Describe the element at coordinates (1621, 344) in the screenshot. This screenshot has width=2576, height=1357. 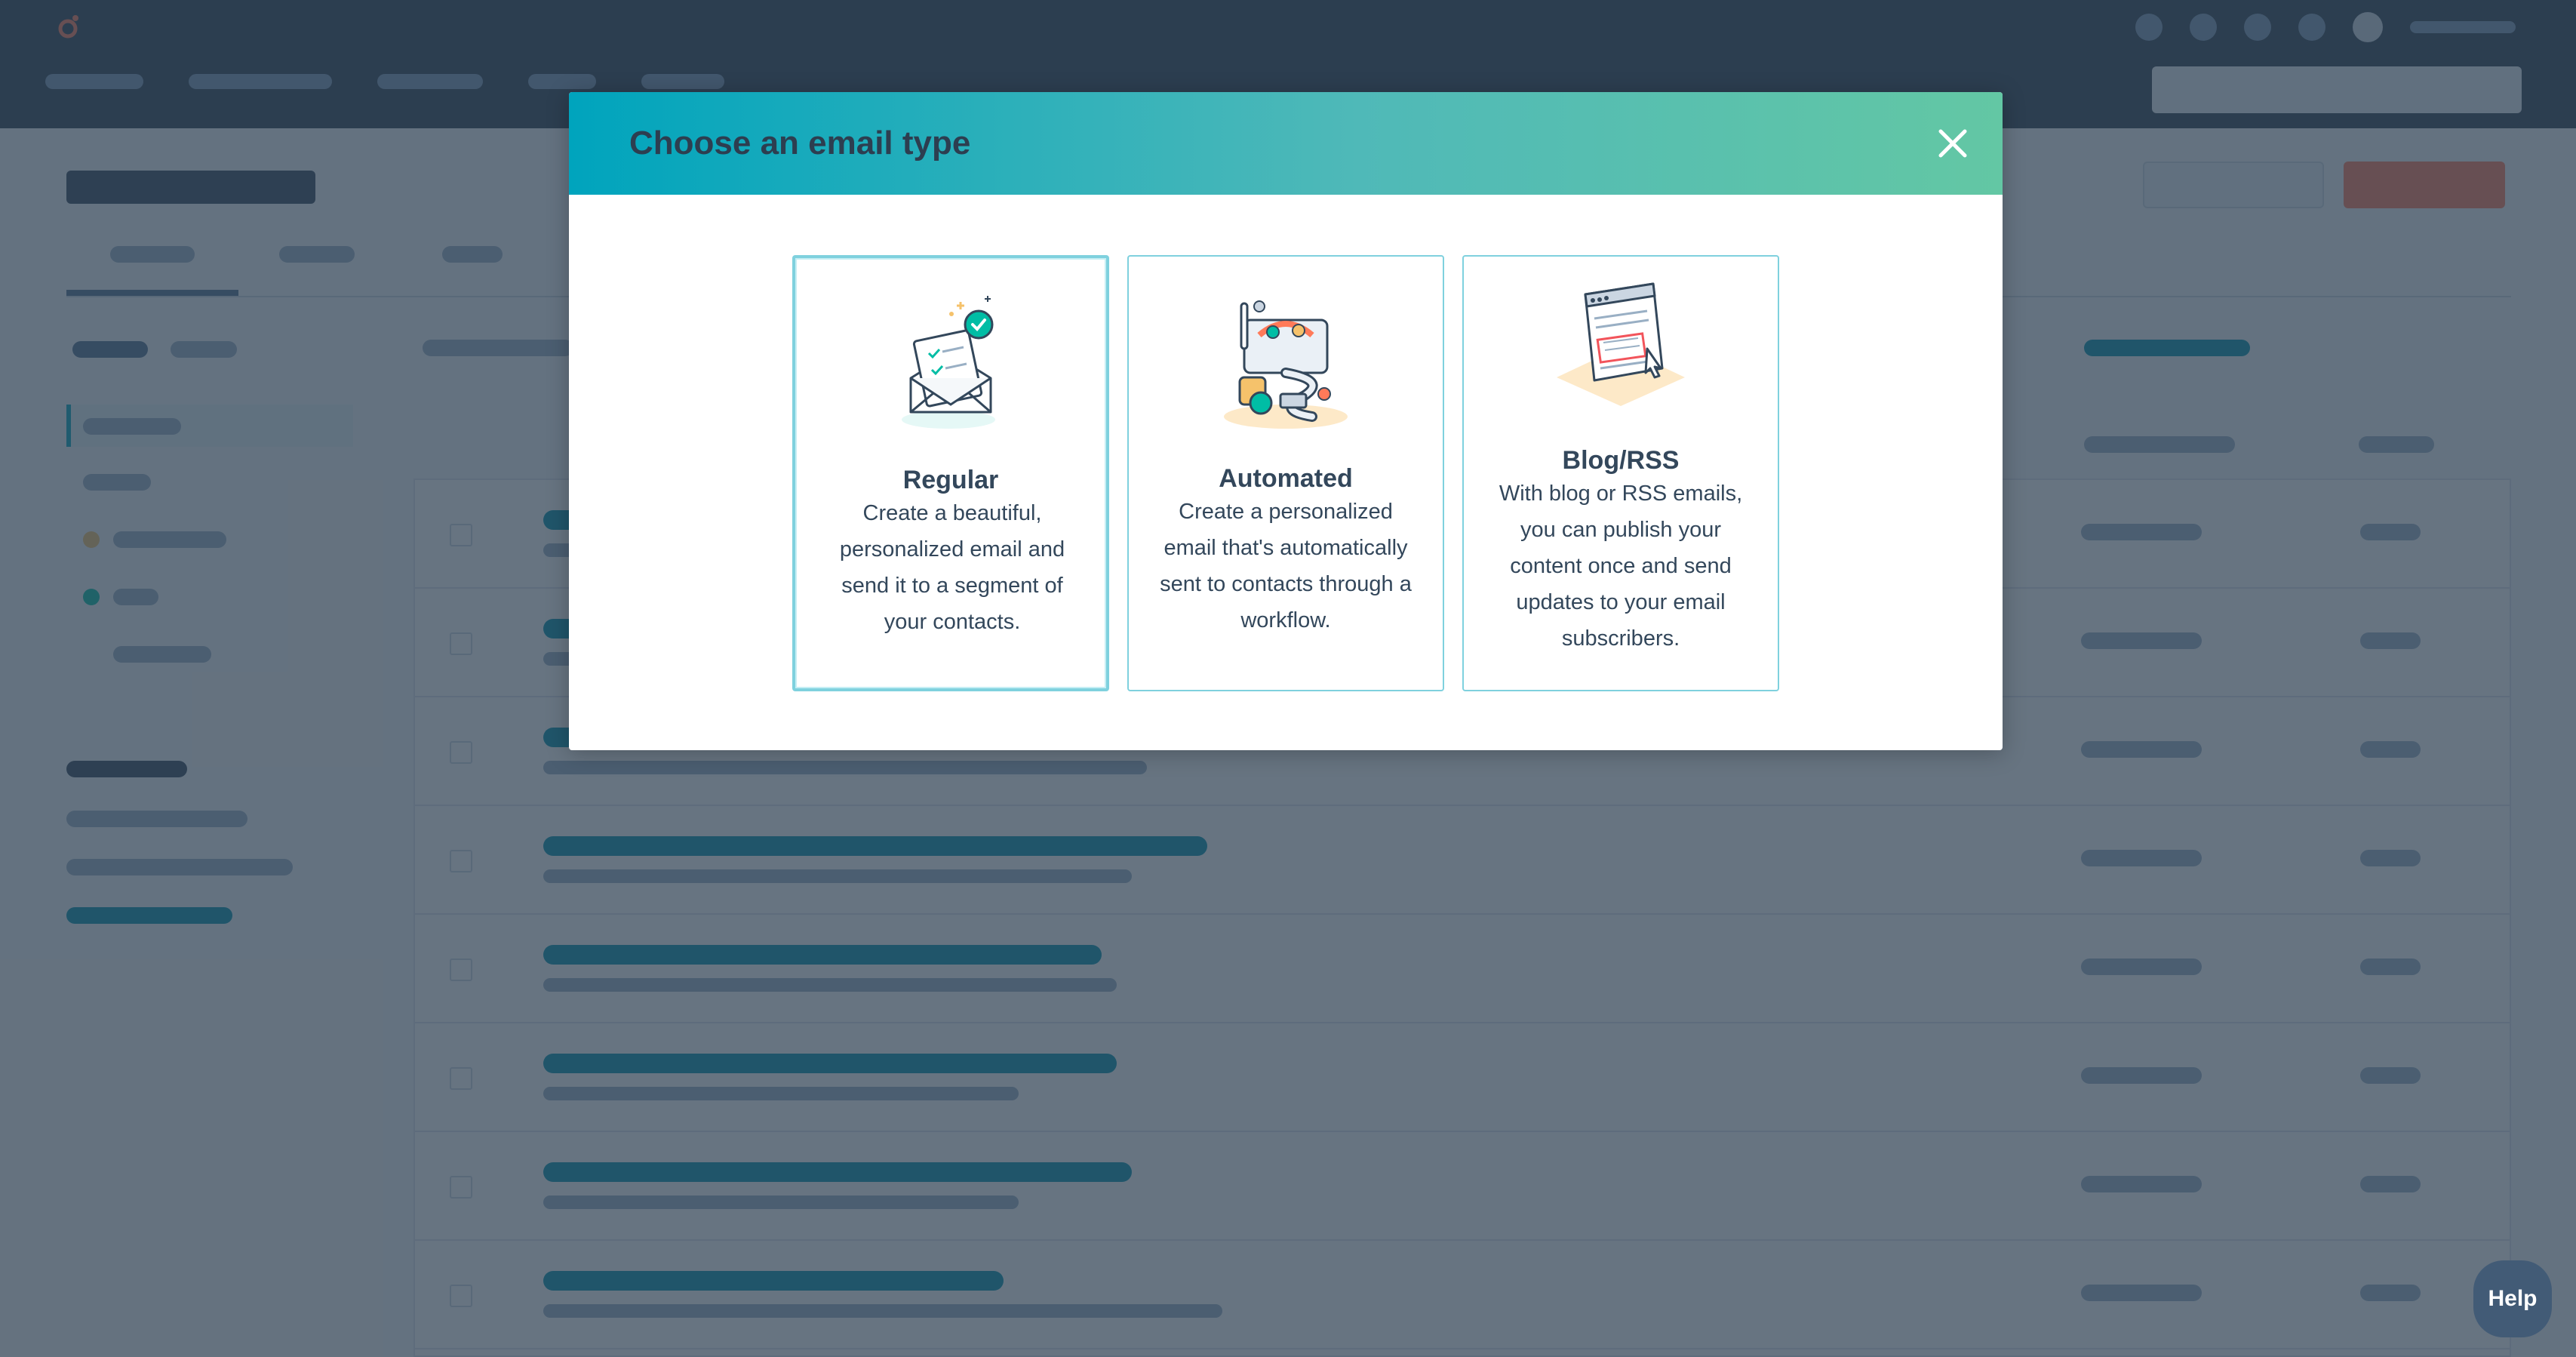
I see `blog-browser-icon` at that location.